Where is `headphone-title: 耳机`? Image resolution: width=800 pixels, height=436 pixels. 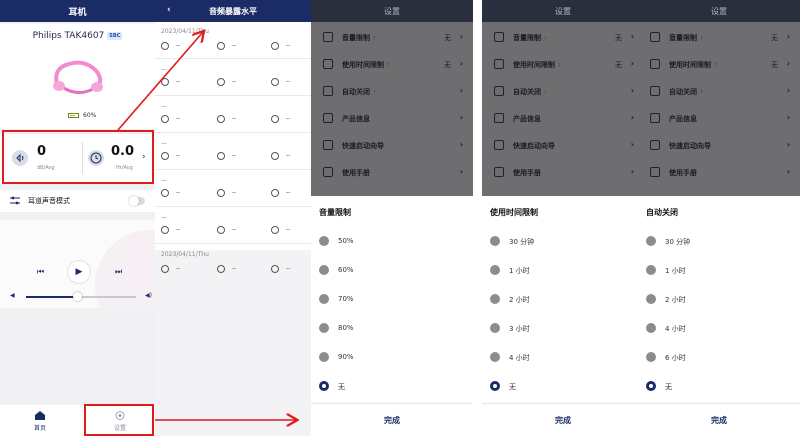
headphone-title: 耳机 is located at coordinates (77, 12).